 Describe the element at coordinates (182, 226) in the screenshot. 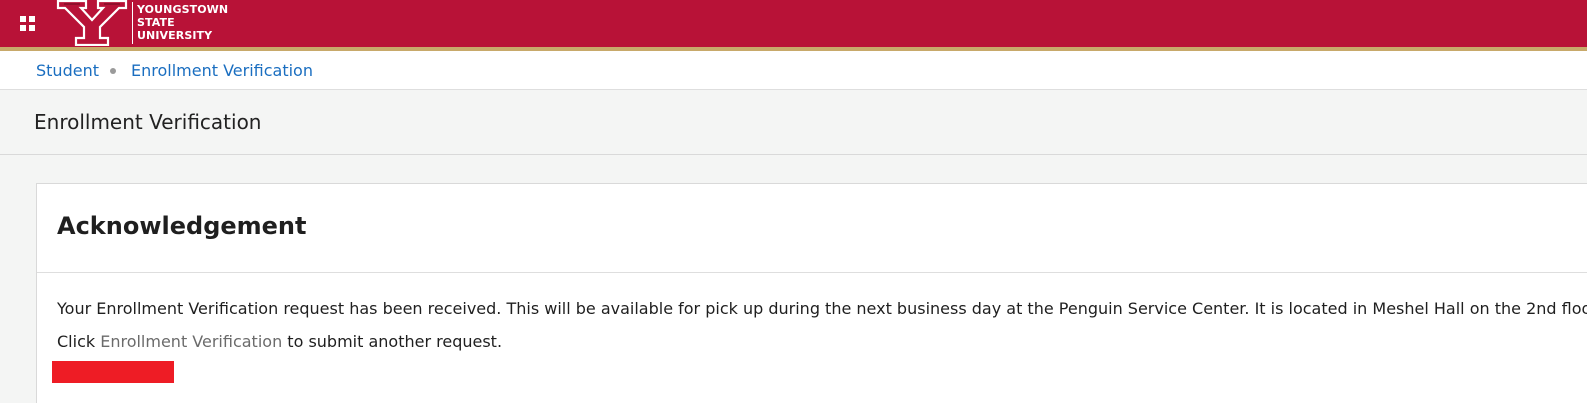

I see `card-title: Acknowledgement` at that location.